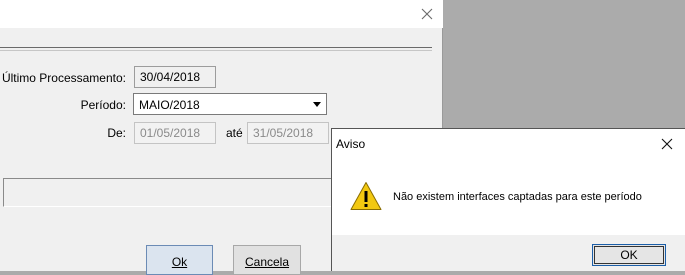 The width and height of the screenshot is (685, 275). Describe the element at coordinates (267, 262) in the screenshot. I see `cancela-button-label: Cancela` at that location.